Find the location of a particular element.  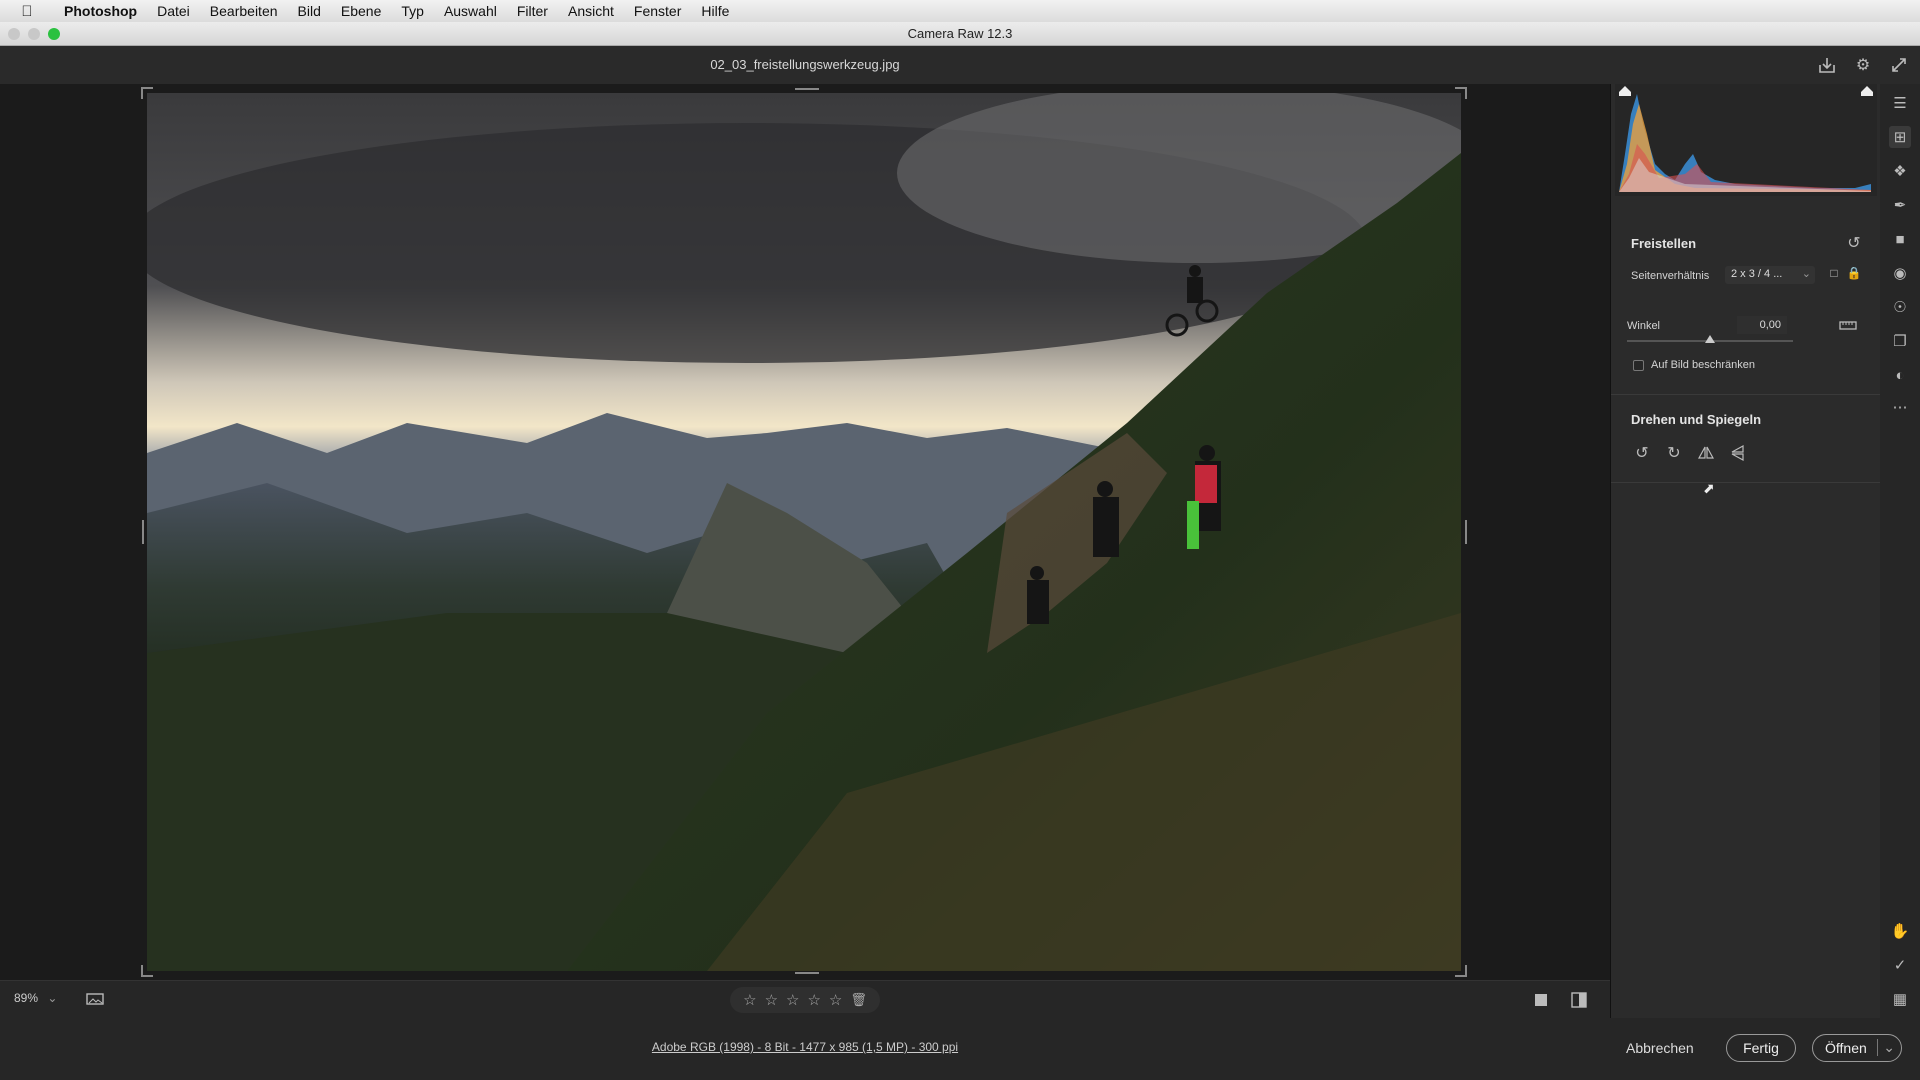

open-button: Öffnen ⌄ is located at coordinates (1857, 1048).